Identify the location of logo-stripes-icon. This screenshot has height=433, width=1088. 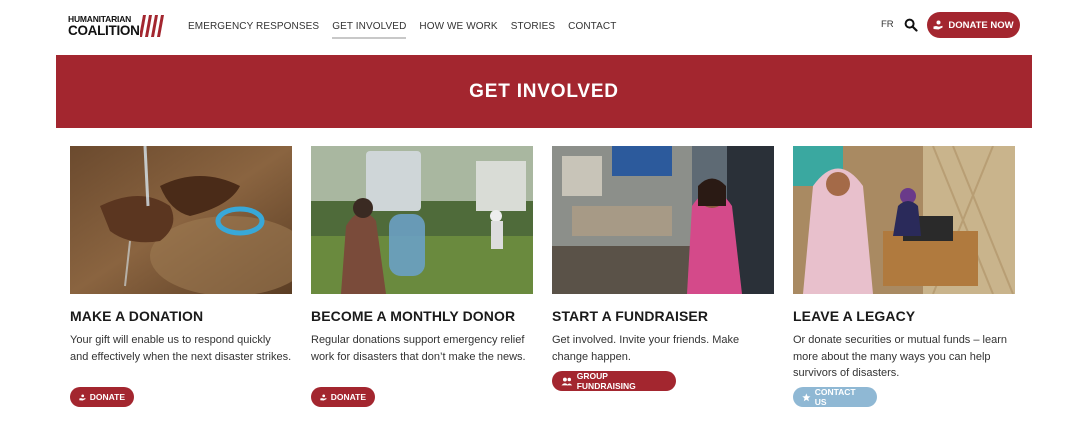
(152, 26).